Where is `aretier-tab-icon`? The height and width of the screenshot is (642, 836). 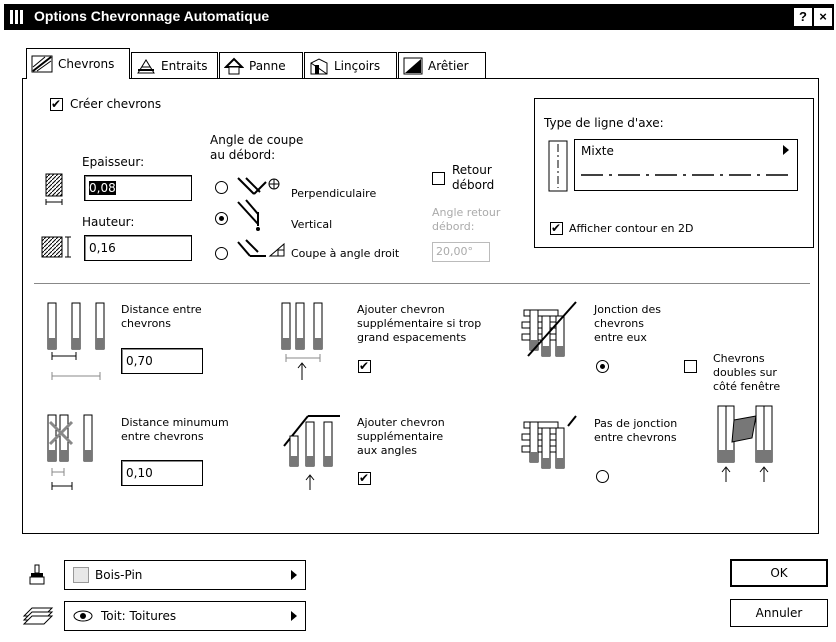 aretier-tab-icon is located at coordinates (413, 65).